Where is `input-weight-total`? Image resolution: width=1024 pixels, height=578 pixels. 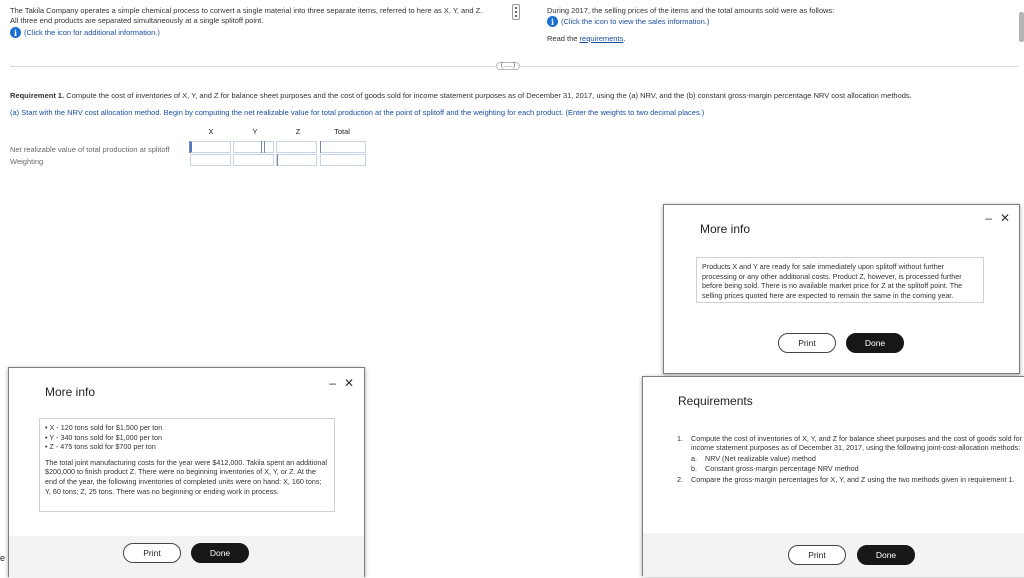
input-weight-total is located at coordinates (343, 160).